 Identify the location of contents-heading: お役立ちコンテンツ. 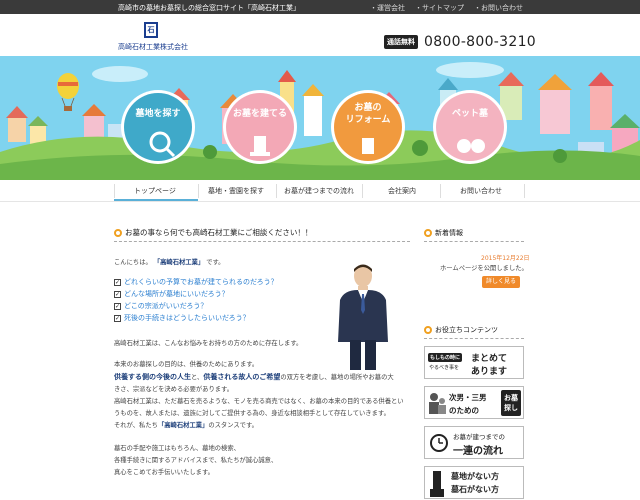
(474, 331).